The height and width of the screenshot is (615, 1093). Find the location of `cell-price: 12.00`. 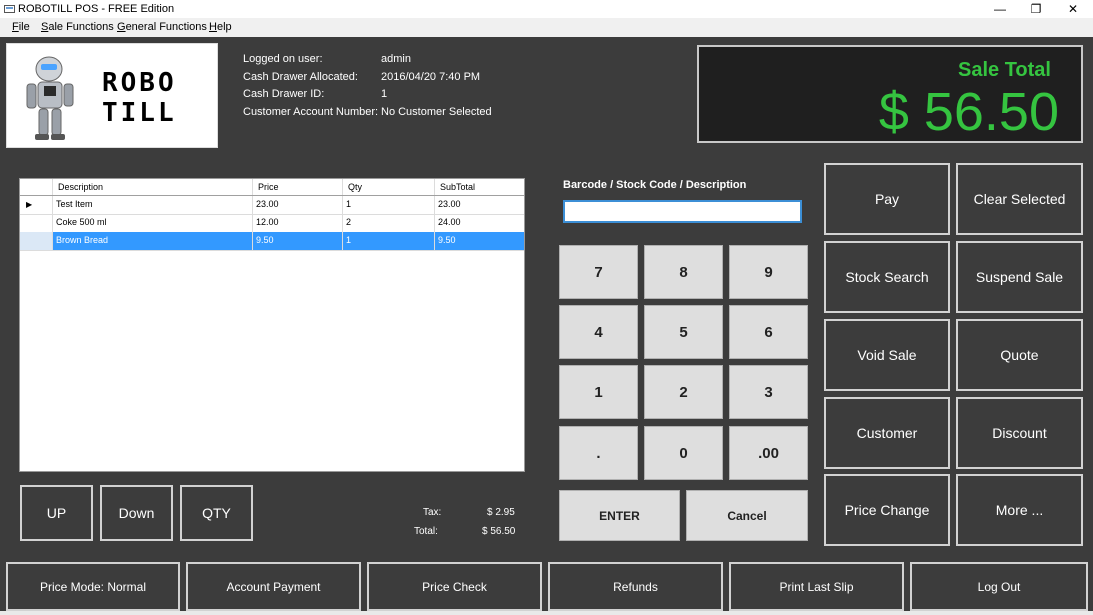

cell-price: 12.00 is located at coordinates (298, 223).